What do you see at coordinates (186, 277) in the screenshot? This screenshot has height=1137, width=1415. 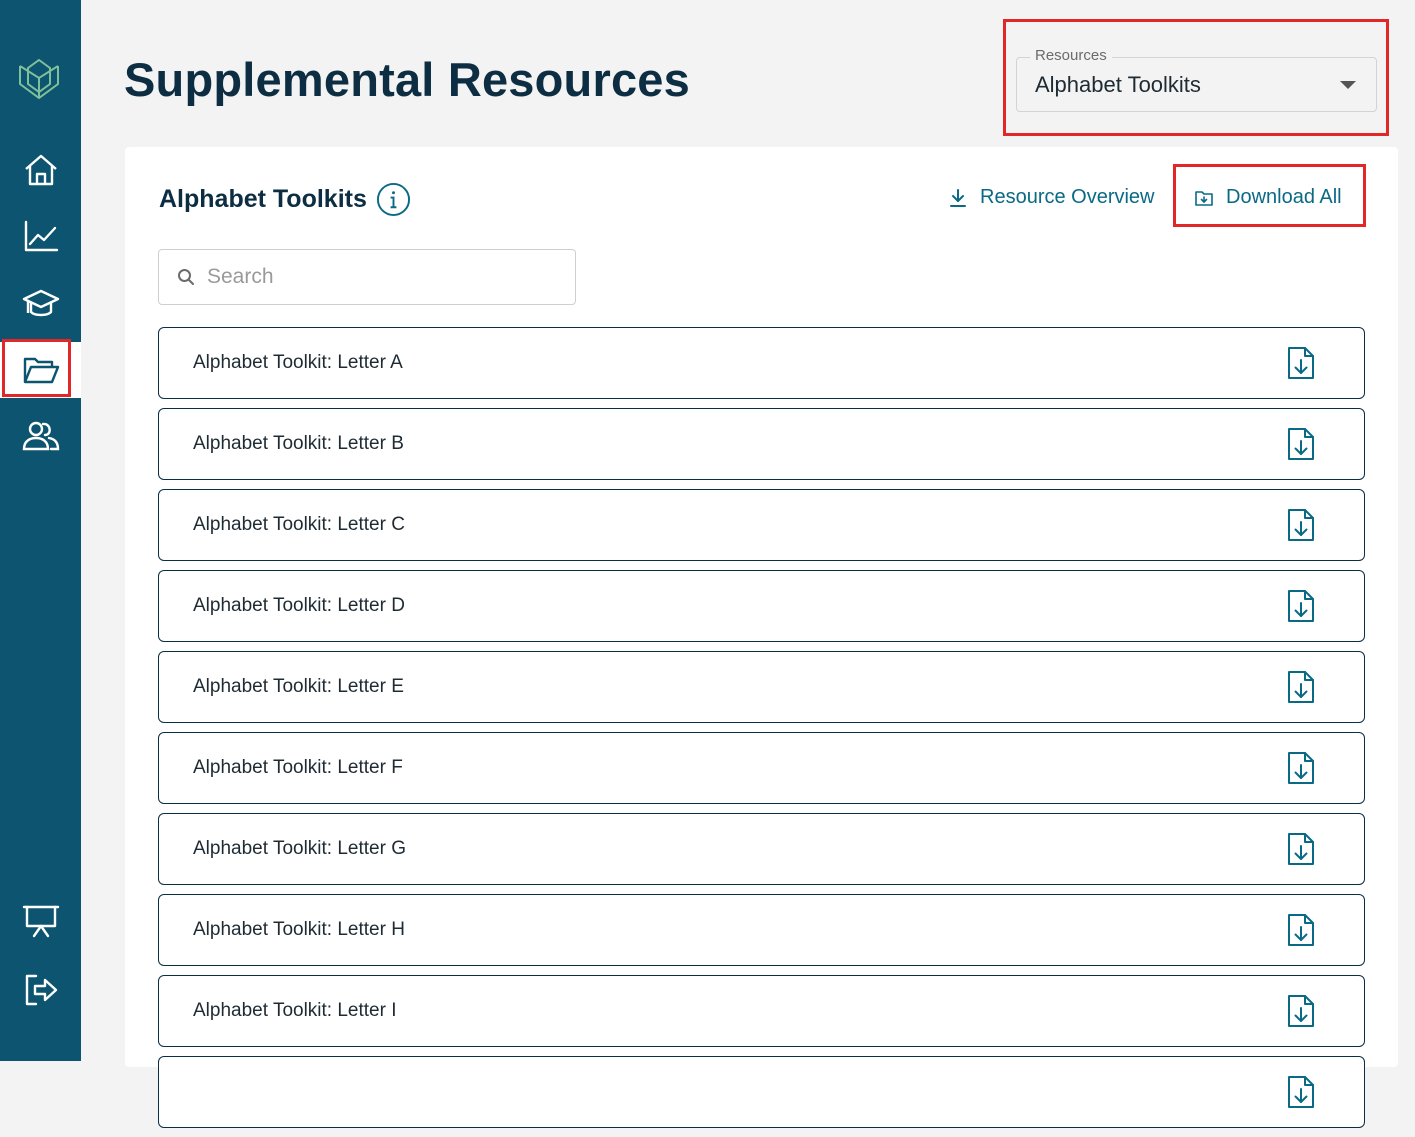 I see `search-icon` at bounding box center [186, 277].